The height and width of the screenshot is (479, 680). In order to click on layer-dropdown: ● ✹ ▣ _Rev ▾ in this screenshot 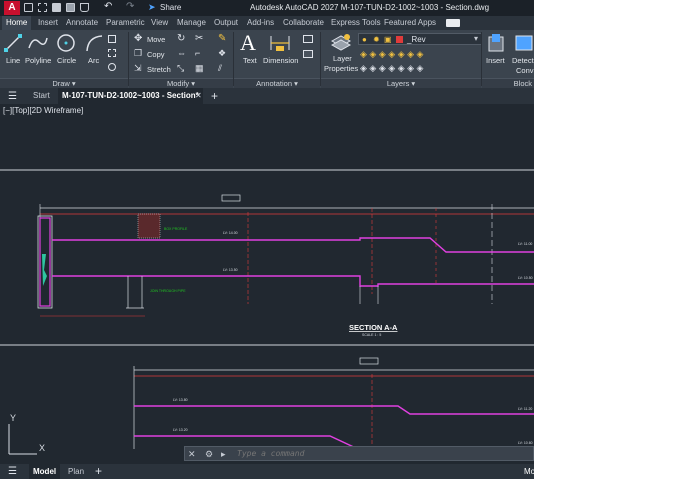, I will do `click(420, 39)`.